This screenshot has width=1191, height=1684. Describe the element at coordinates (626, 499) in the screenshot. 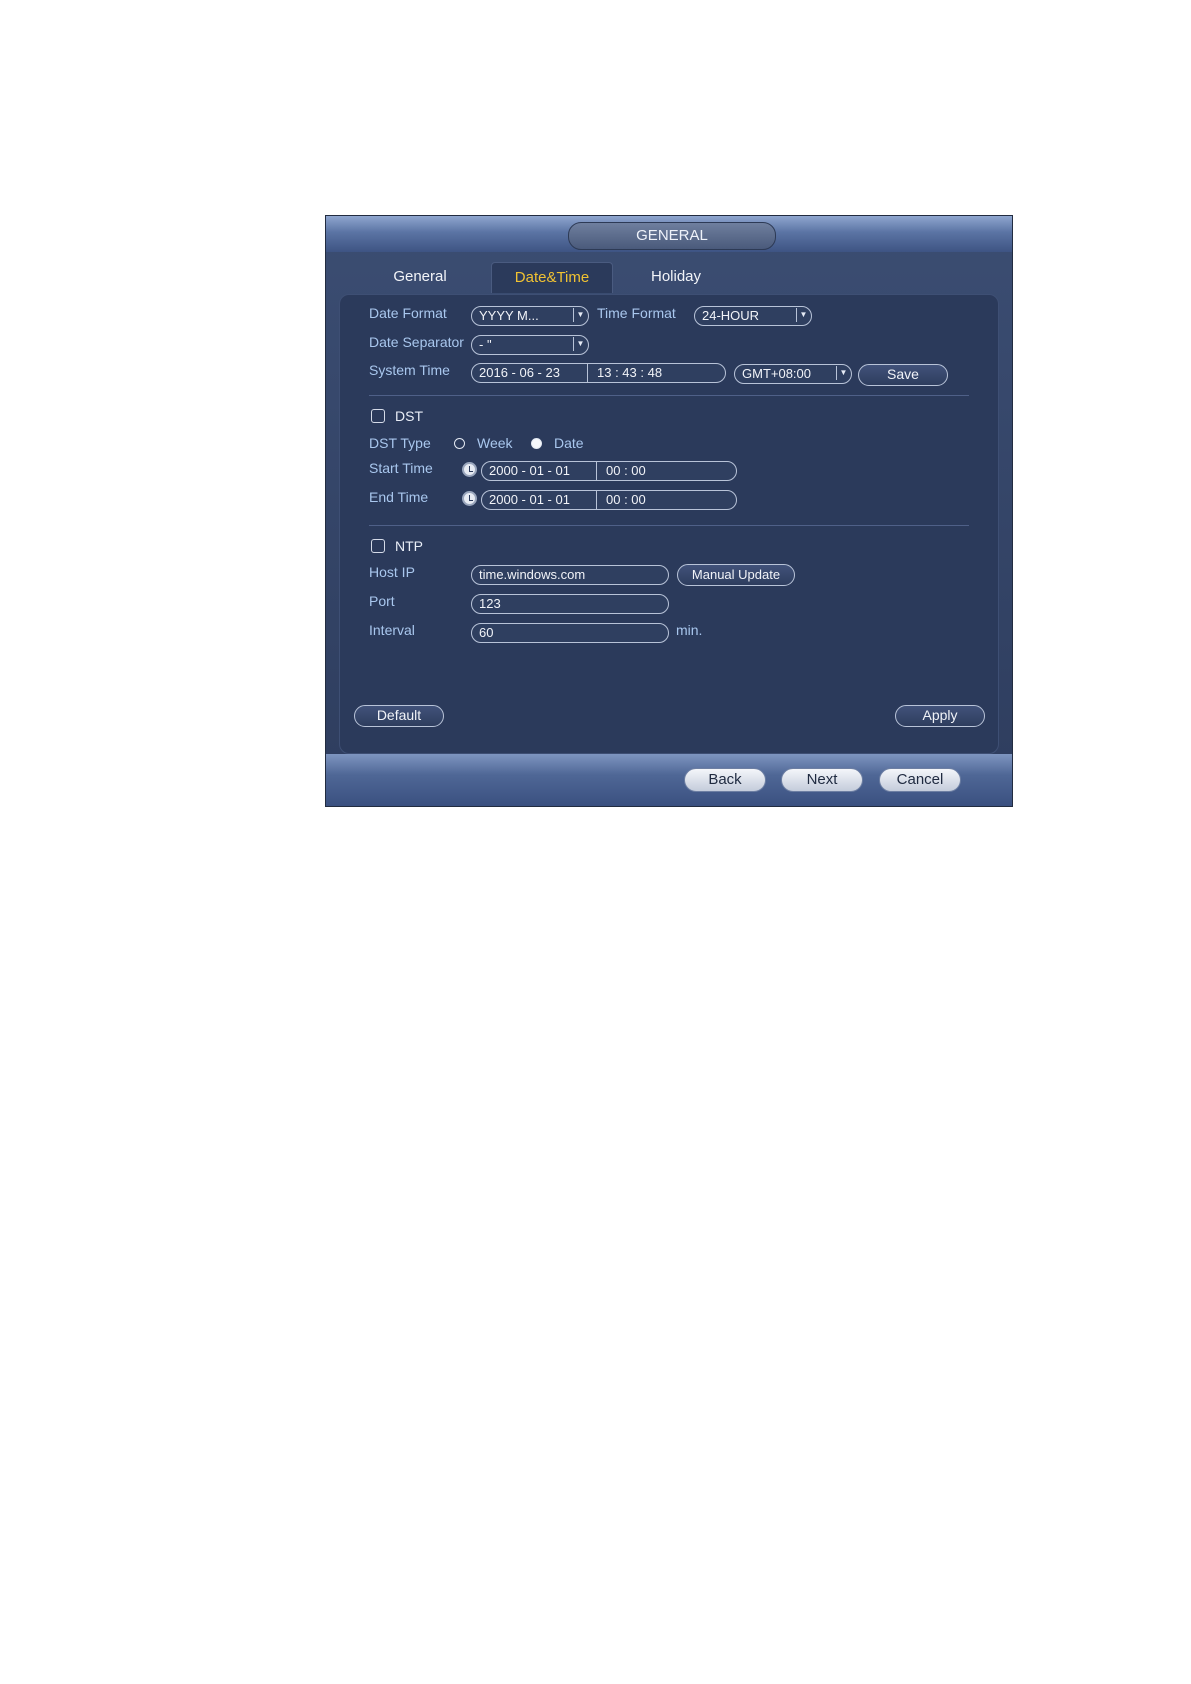

I see `end-clock-value: 00` at that location.